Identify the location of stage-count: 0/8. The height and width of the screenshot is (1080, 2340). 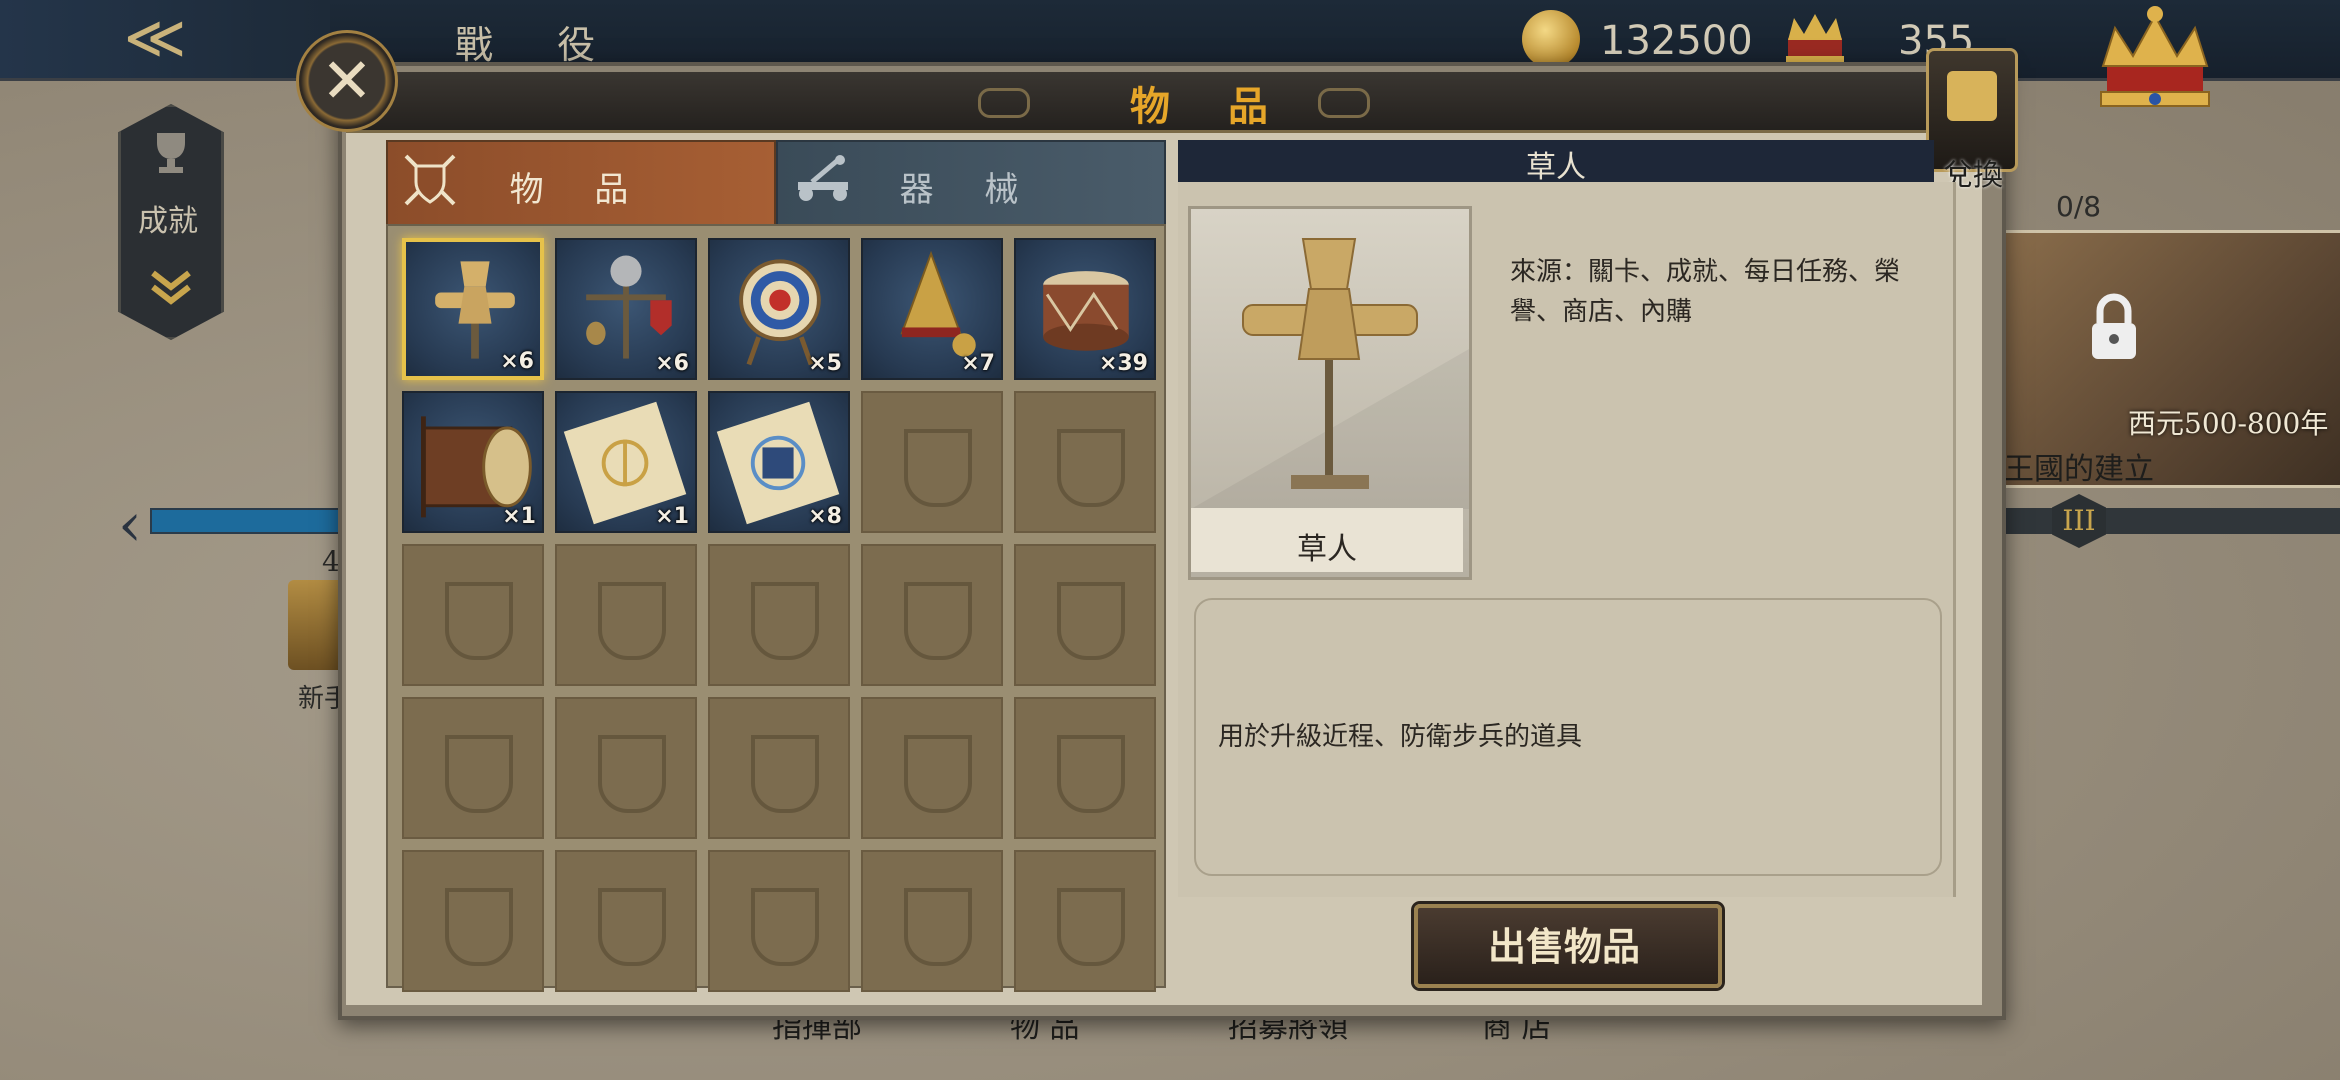
(2079, 206).